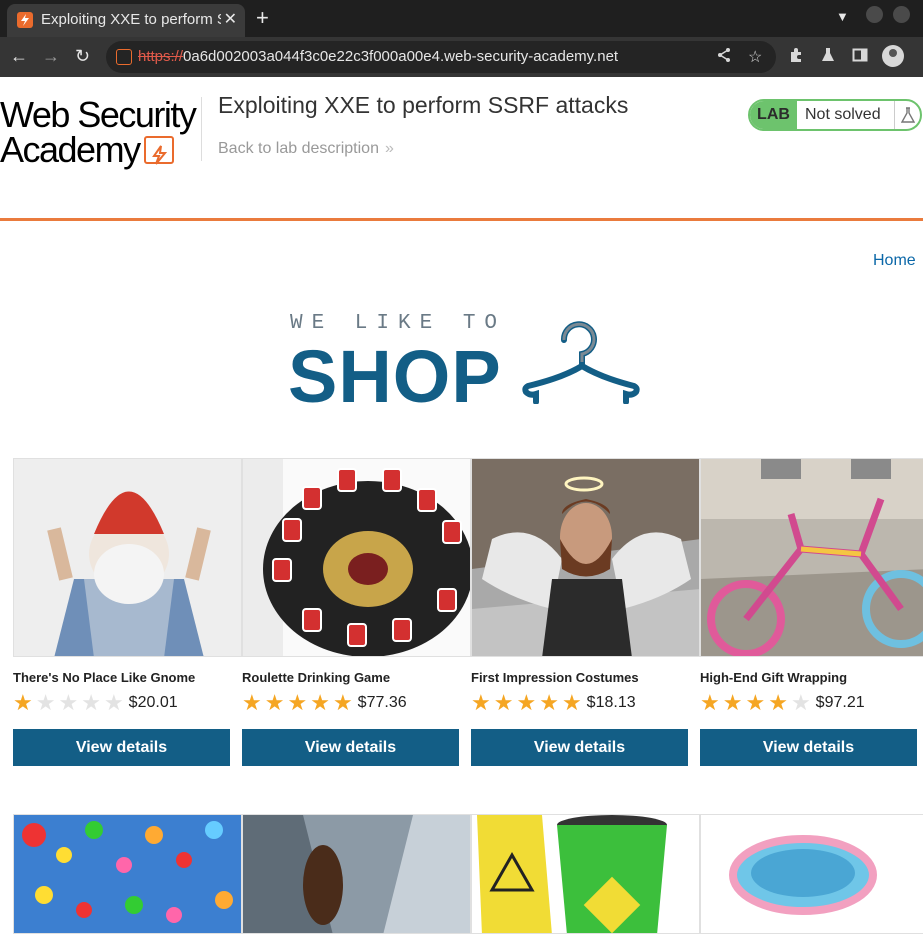  I want to click on tab-title: Exploiting XXE to perform SSRF attacks, so click(131, 19).